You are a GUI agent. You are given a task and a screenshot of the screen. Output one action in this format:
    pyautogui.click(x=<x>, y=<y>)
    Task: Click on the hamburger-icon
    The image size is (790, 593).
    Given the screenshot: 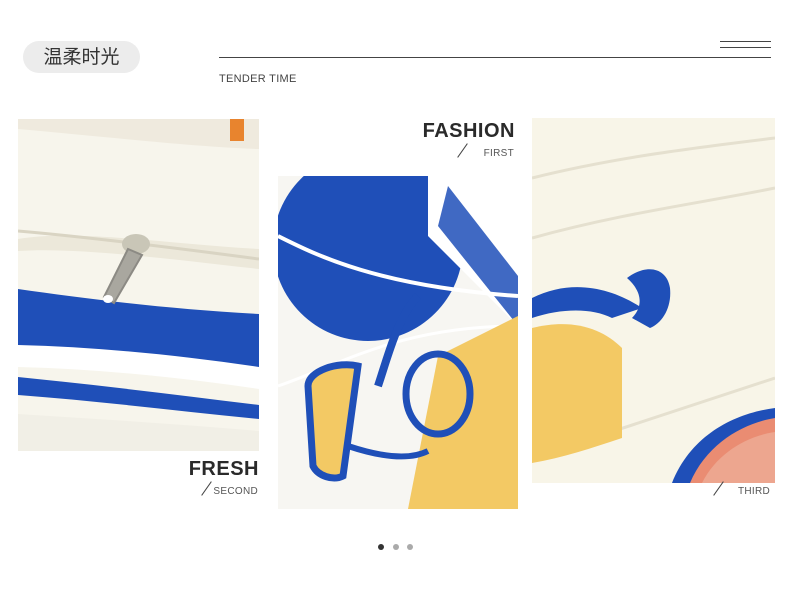 What is the action you would take?
    pyautogui.click(x=745, y=46)
    